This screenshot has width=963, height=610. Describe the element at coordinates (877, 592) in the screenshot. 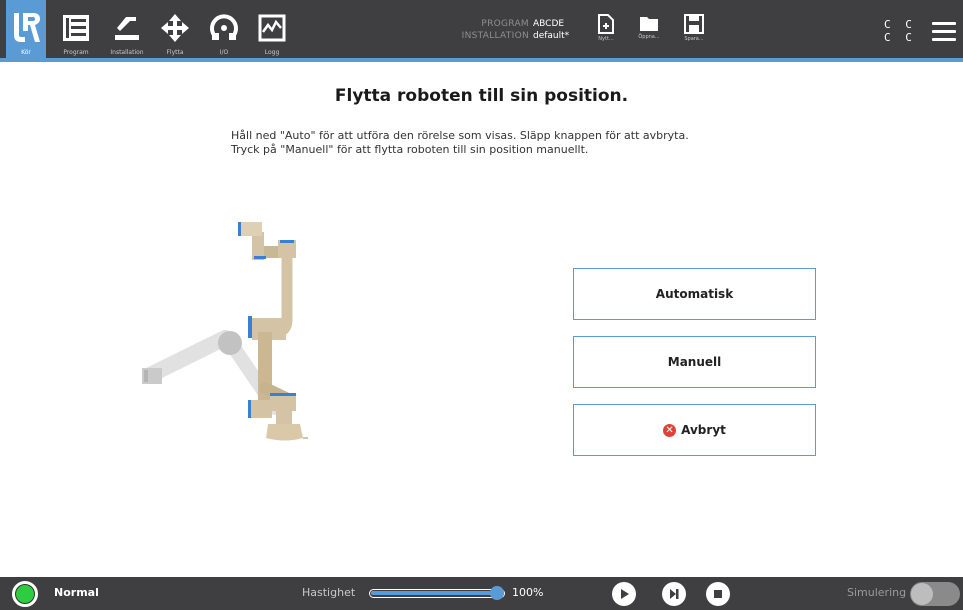

I see `simulation-label: Simulering` at that location.